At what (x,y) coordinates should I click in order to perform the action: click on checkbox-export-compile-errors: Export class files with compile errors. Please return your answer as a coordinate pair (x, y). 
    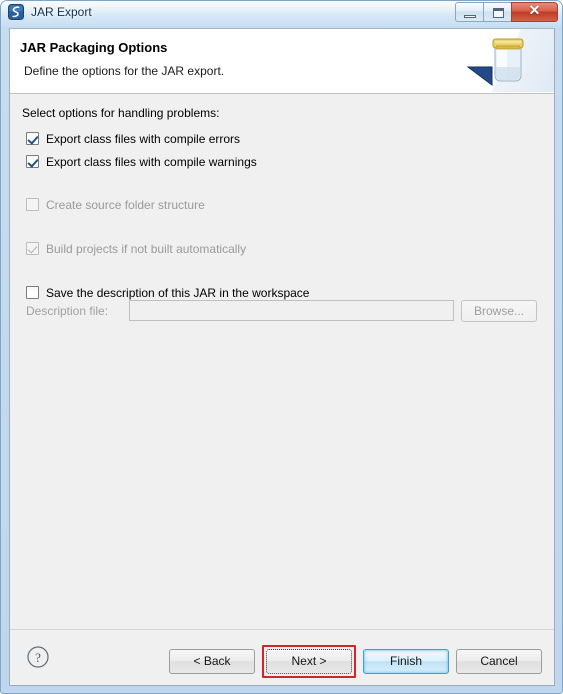
    Looking at the image, I should click on (133, 138).